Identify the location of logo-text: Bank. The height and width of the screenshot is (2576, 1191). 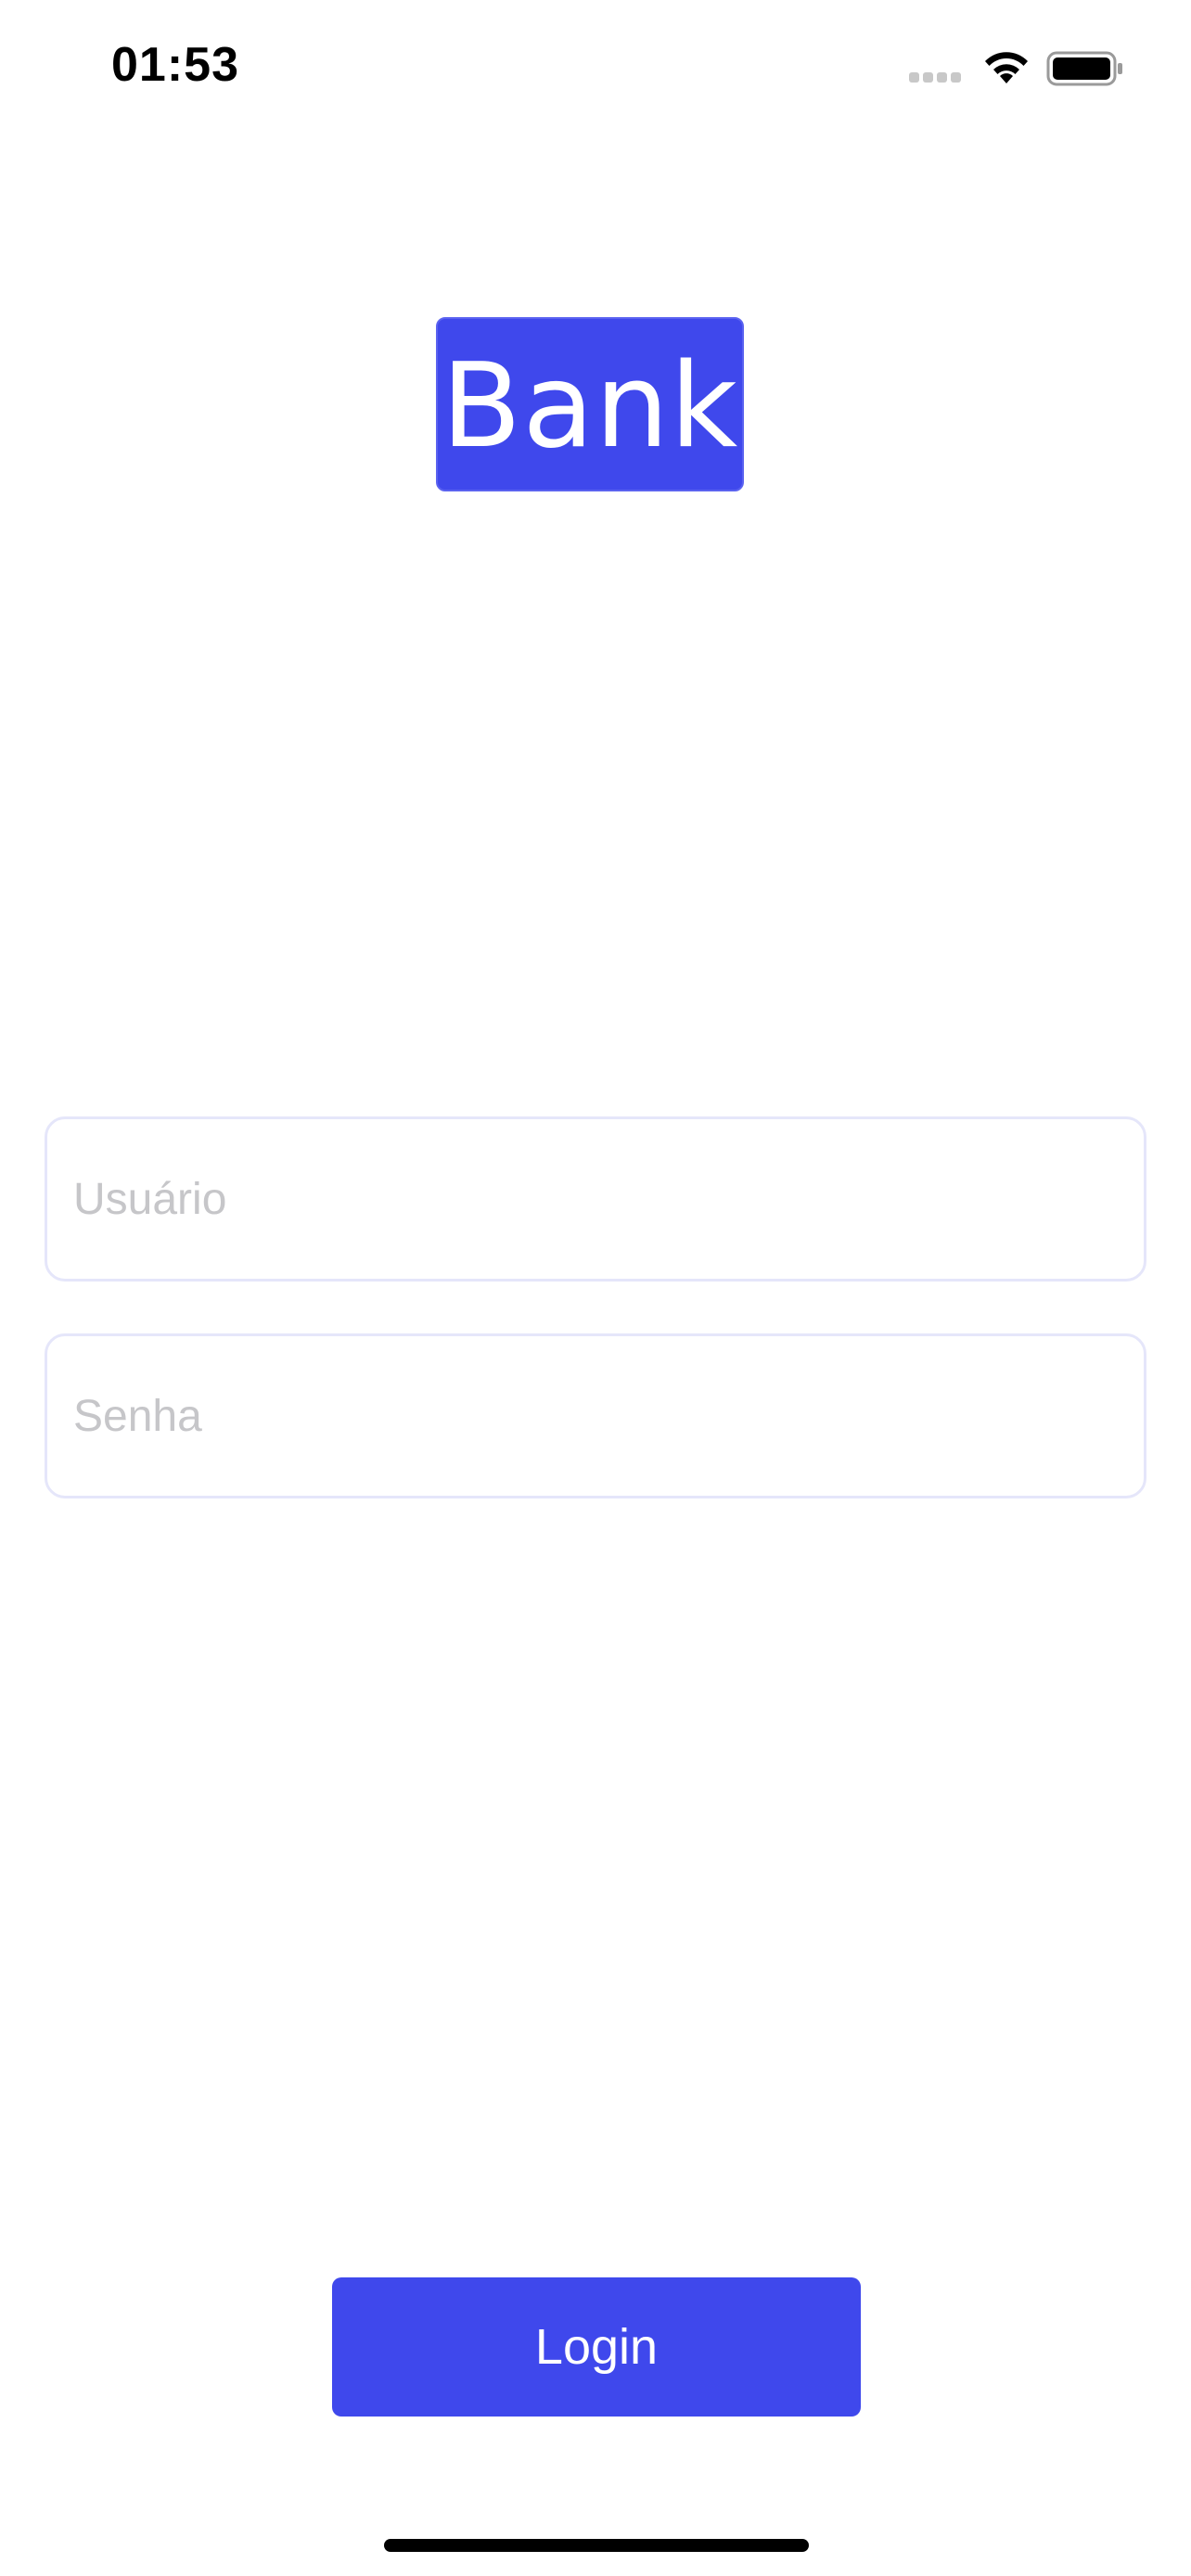
(590, 406).